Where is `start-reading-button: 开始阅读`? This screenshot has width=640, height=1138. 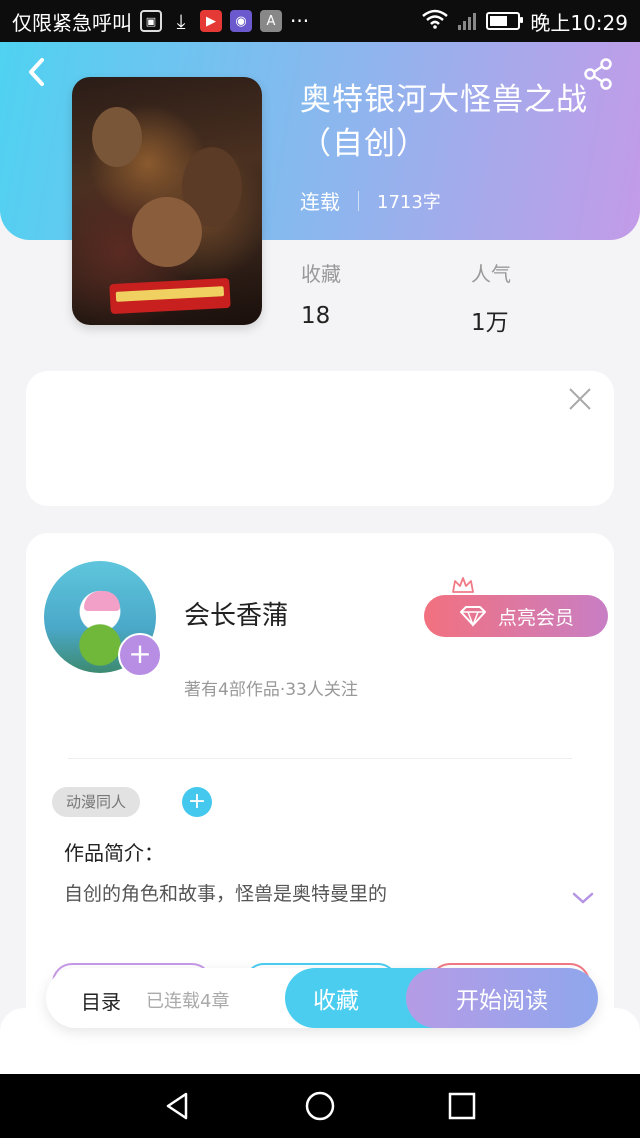 start-reading-button: 开始阅读 is located at coordinates (502, 998).